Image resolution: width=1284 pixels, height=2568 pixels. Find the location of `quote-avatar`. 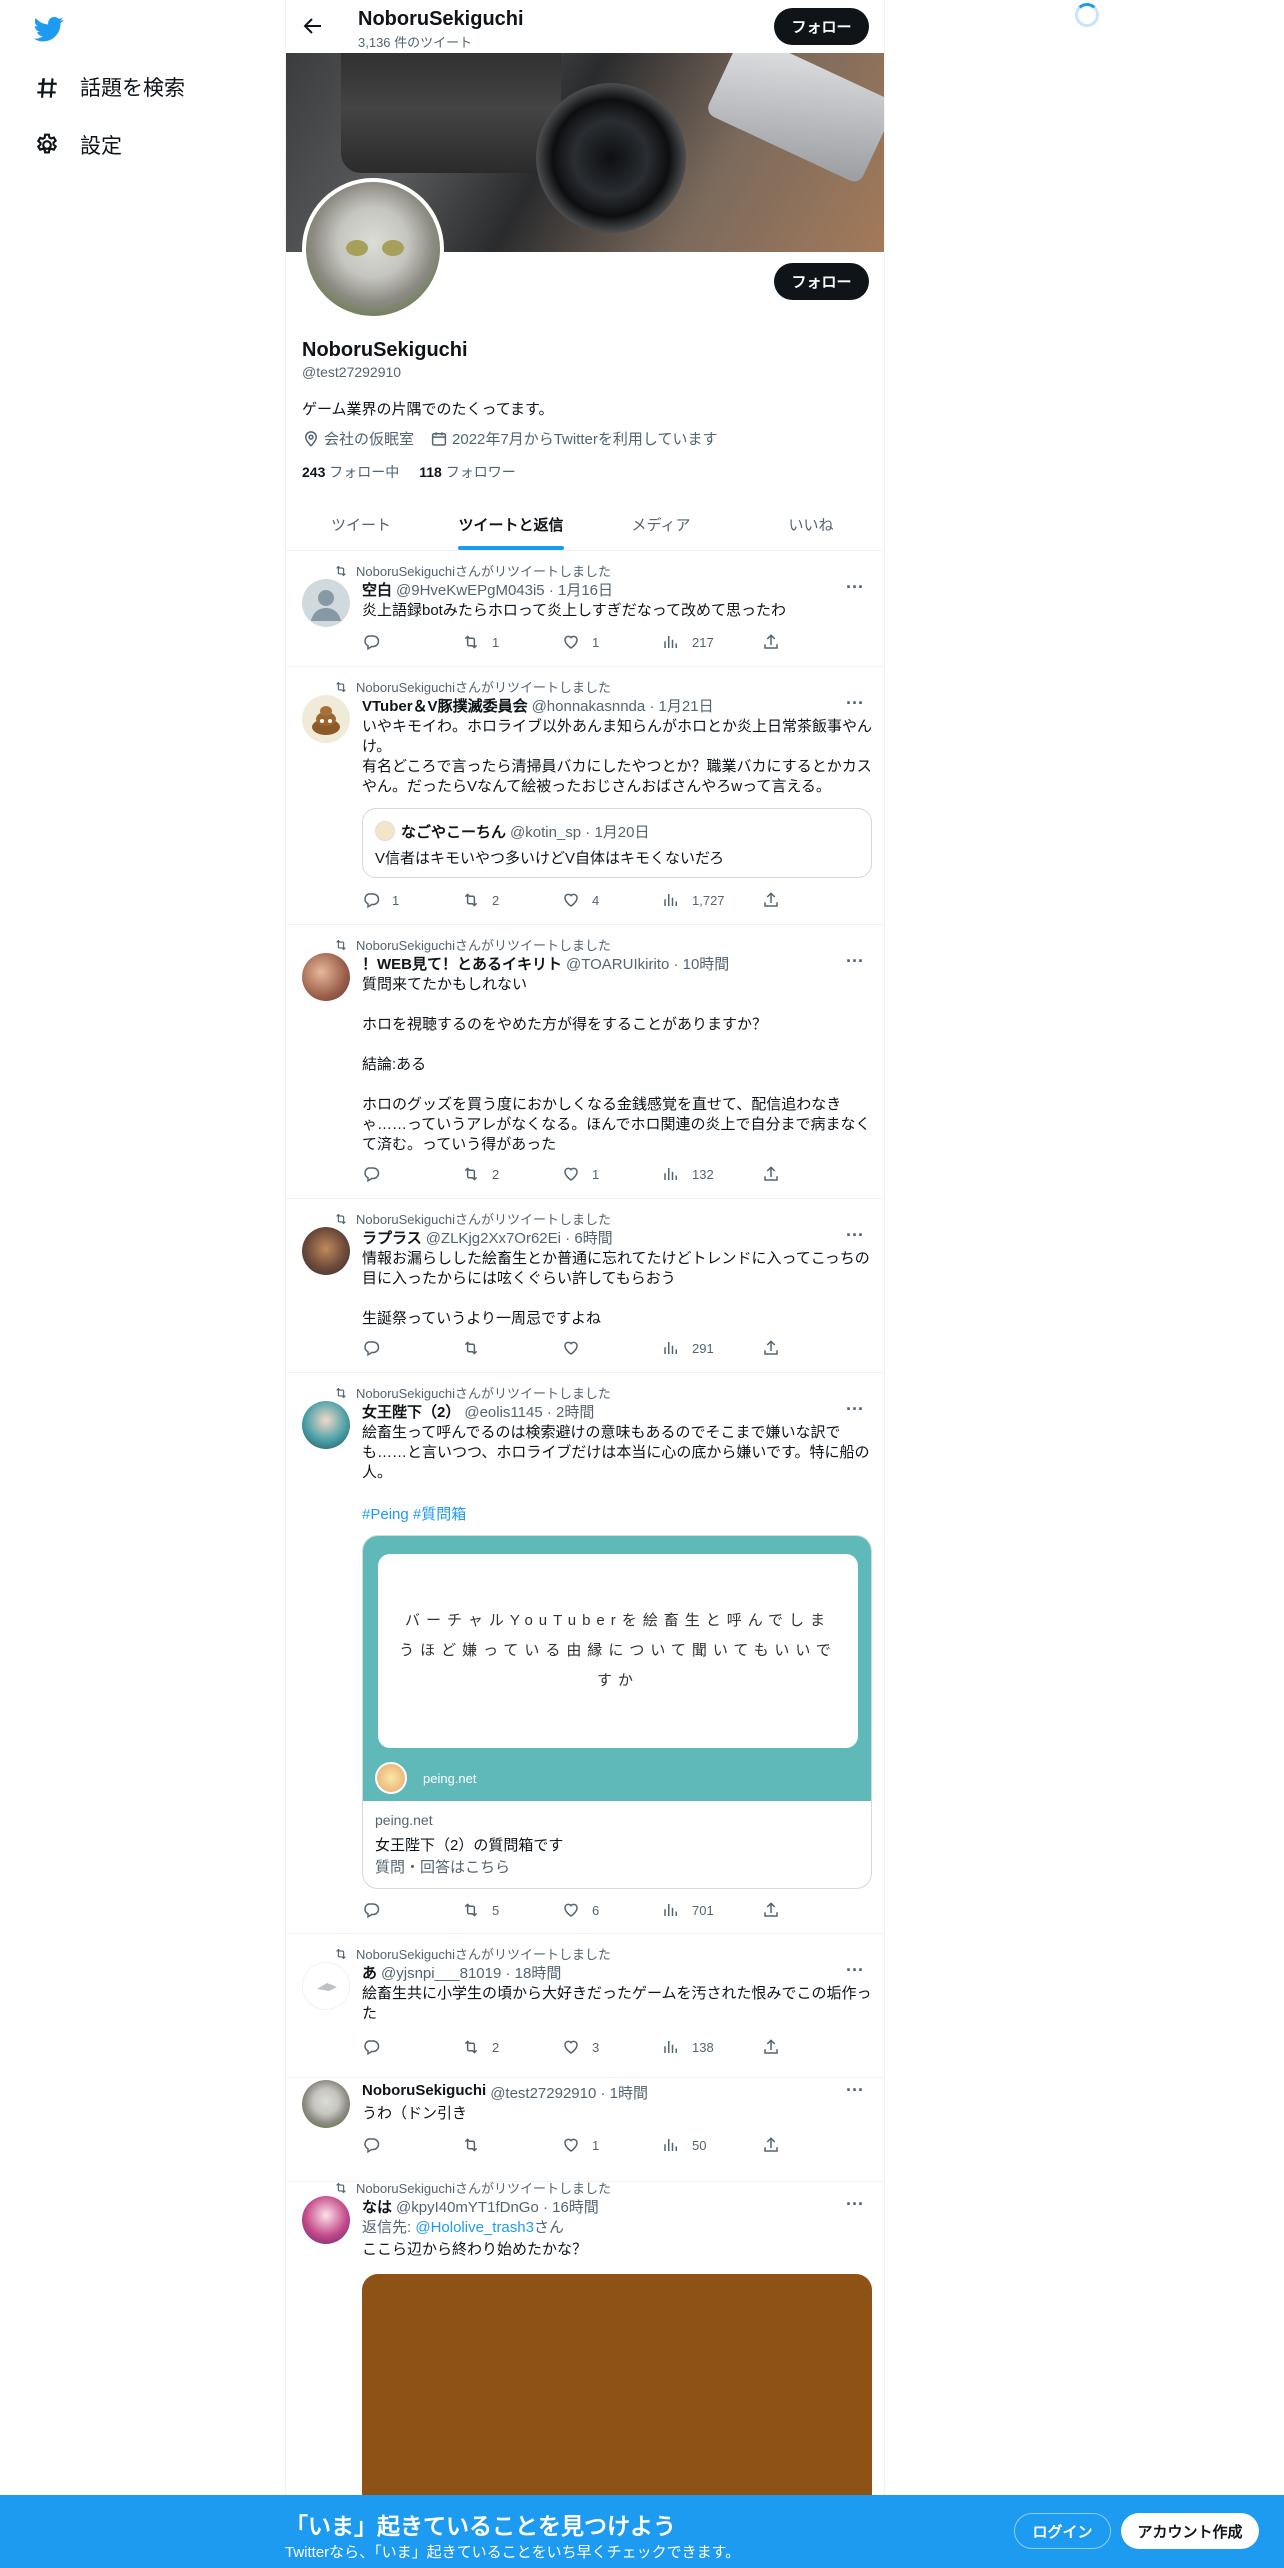

quote-avatar is located at coordinates (385, 831).